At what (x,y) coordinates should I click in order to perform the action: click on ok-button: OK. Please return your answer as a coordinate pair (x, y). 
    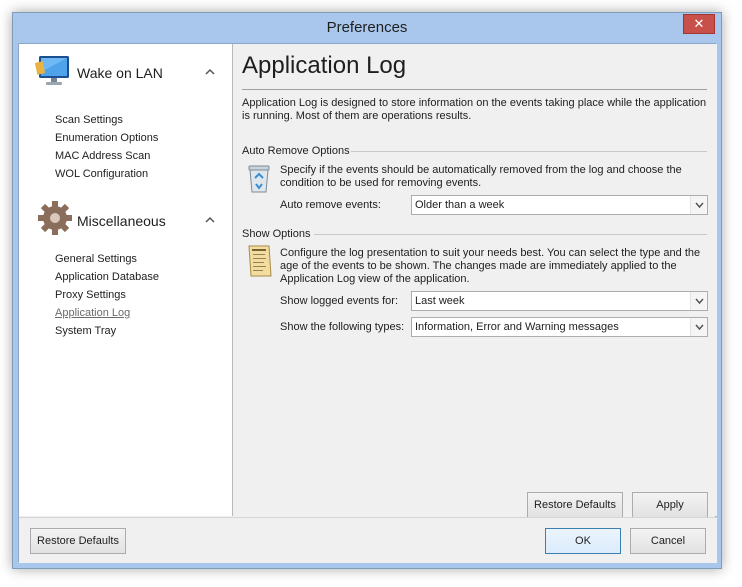
    Looking at the image, I should click on (583, 541).